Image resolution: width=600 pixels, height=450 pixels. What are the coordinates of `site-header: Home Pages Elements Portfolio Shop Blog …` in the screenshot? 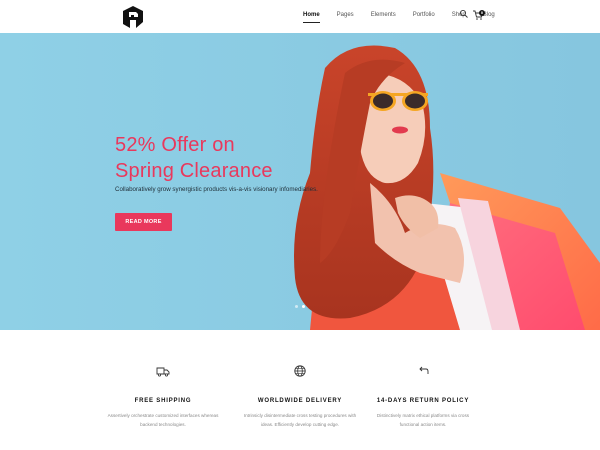 It's located at (300, 16).